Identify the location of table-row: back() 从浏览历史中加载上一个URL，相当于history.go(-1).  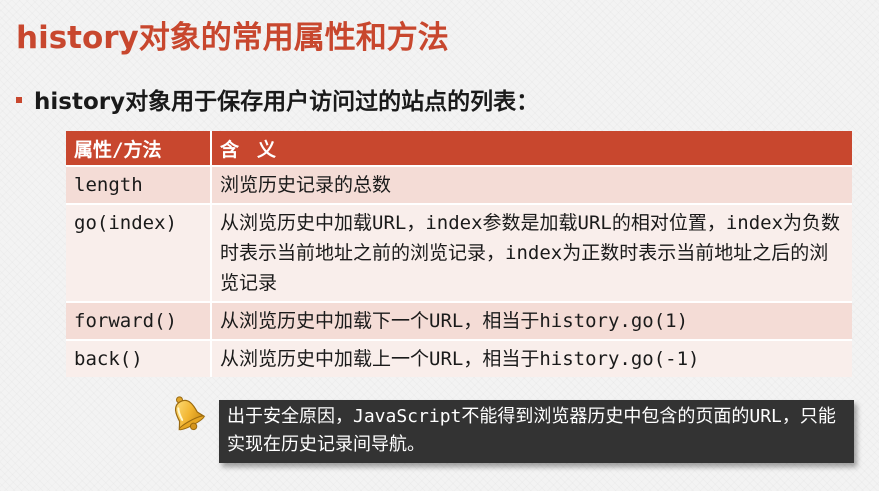
(459, 358).